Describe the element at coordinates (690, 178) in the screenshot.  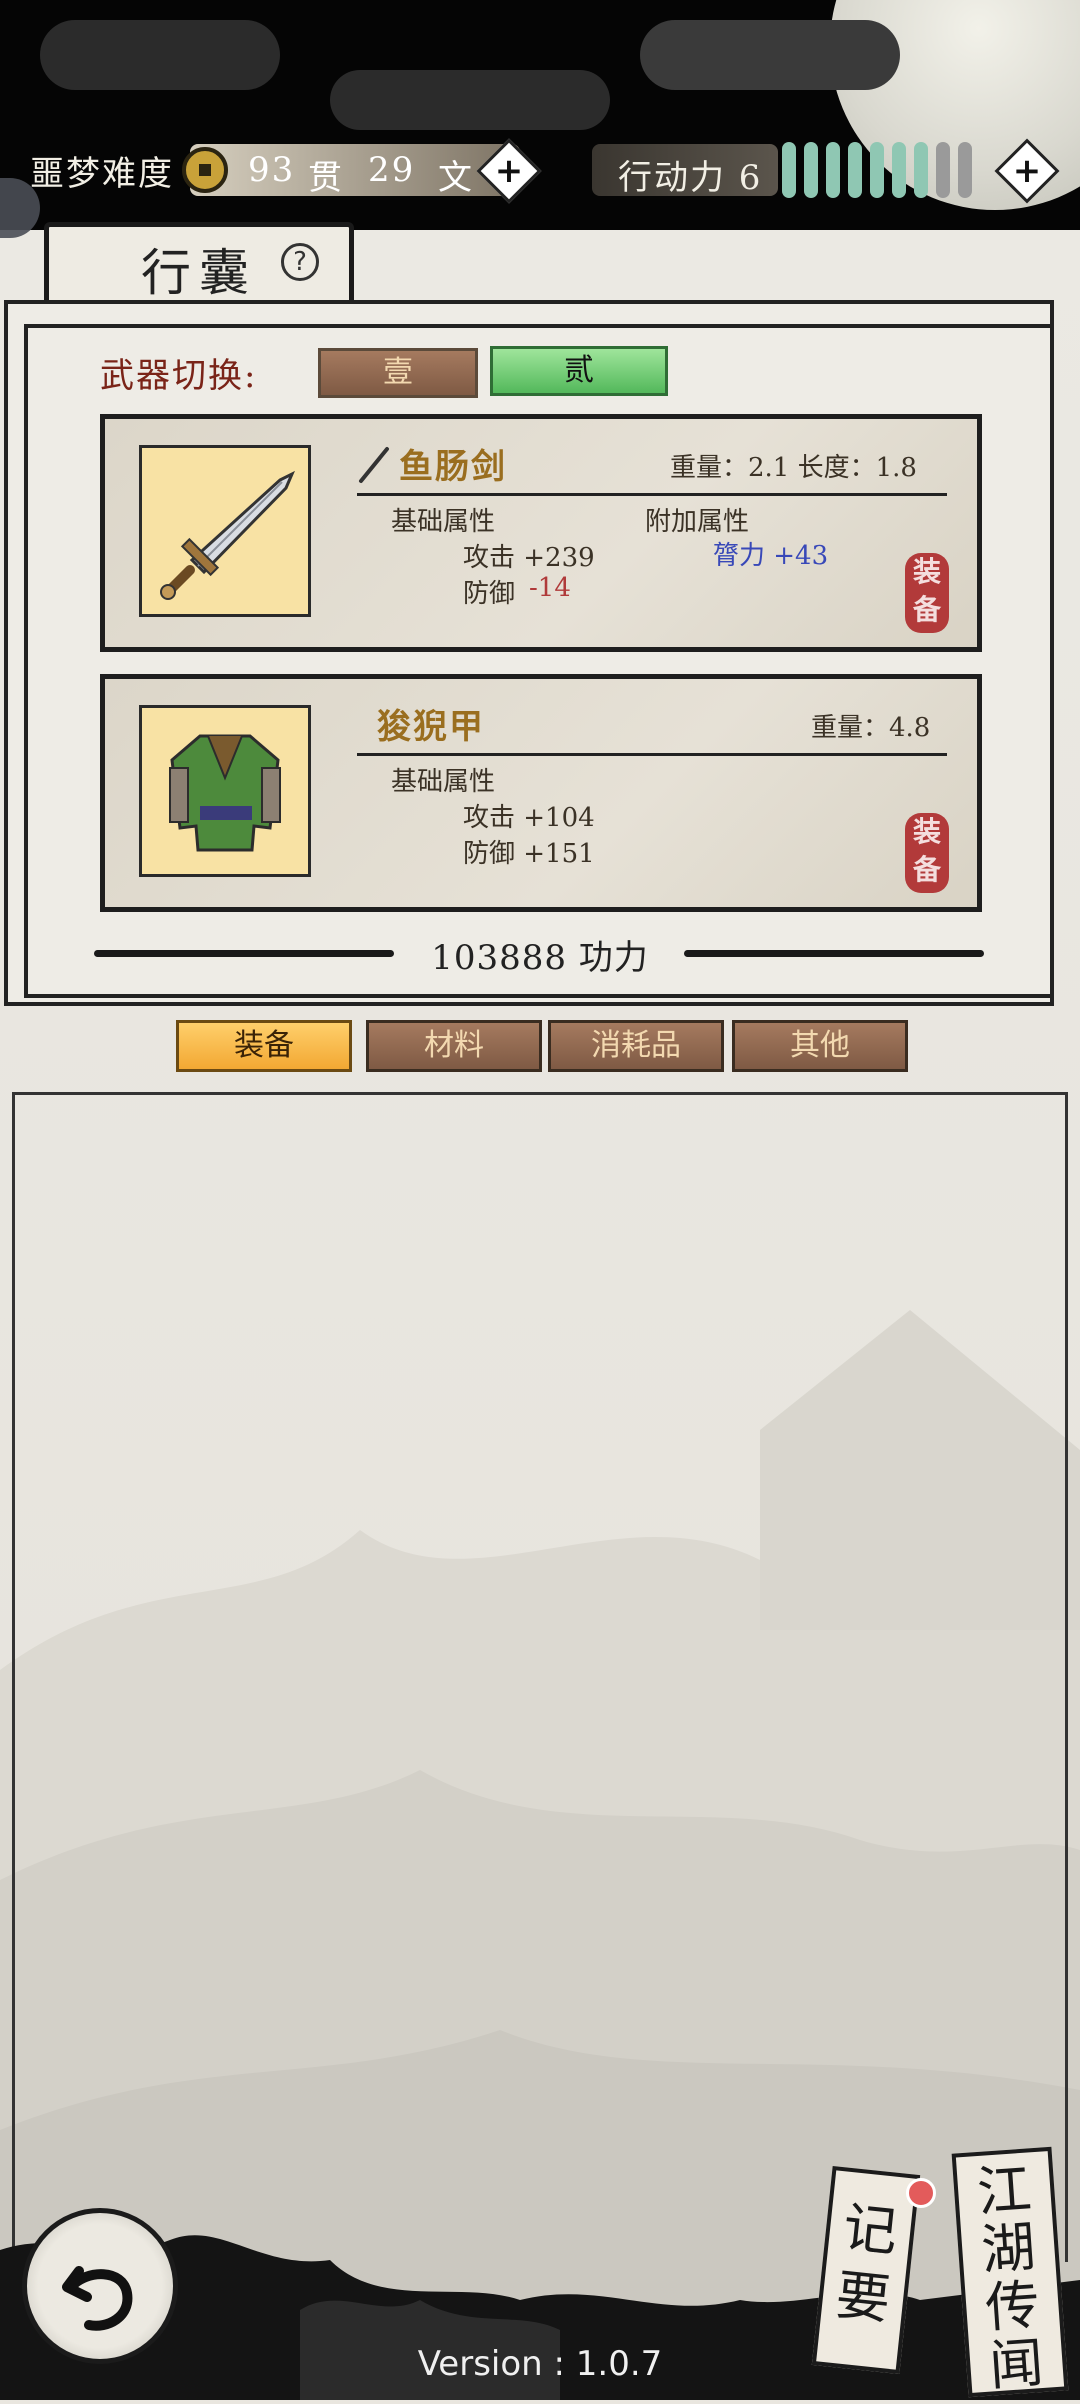
I see `action-label: 行动力 6` at that location.